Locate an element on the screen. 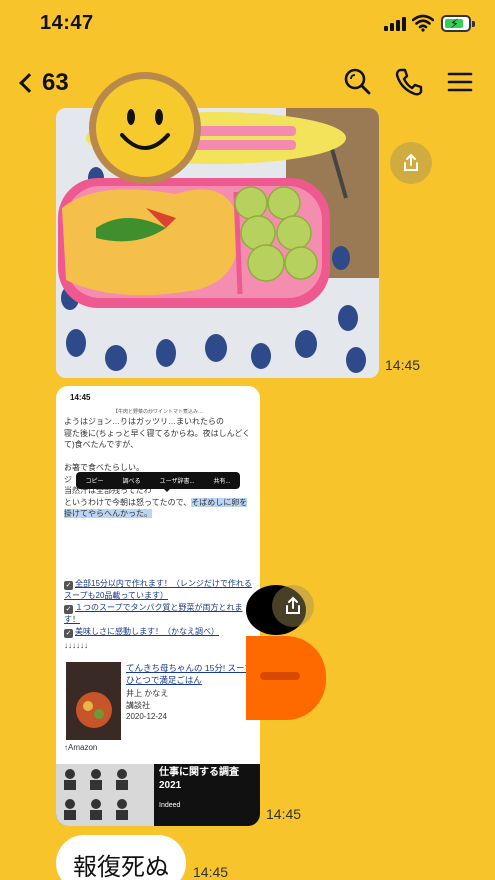 This screenshot has width=495, height=880. book-cover is located at coordinates (93, 701).